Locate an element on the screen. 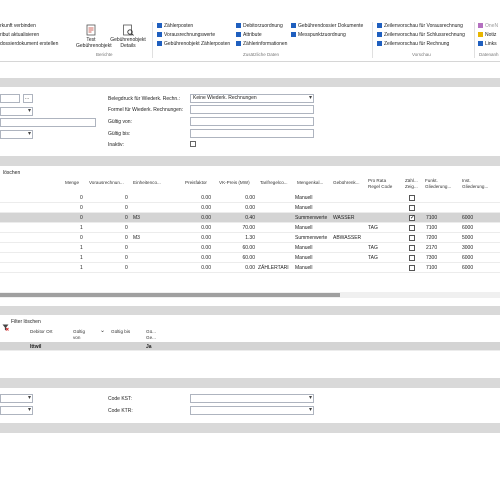  ribbon-item-herkunft-verbinden: rkunft verbinden is located at coordinates (18, 26).